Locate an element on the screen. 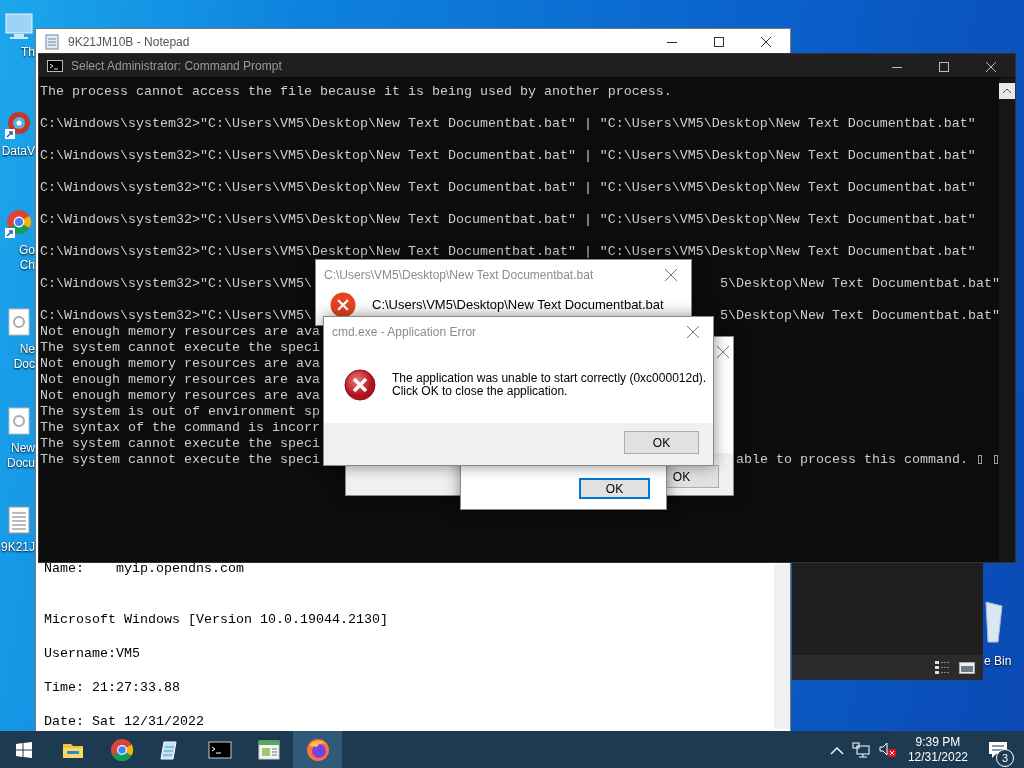 The image size is (1024, 768). error-message: The application was unable to start correctly (0xc000012d). Click OK to close the application. is located at coordinates (549, 385).